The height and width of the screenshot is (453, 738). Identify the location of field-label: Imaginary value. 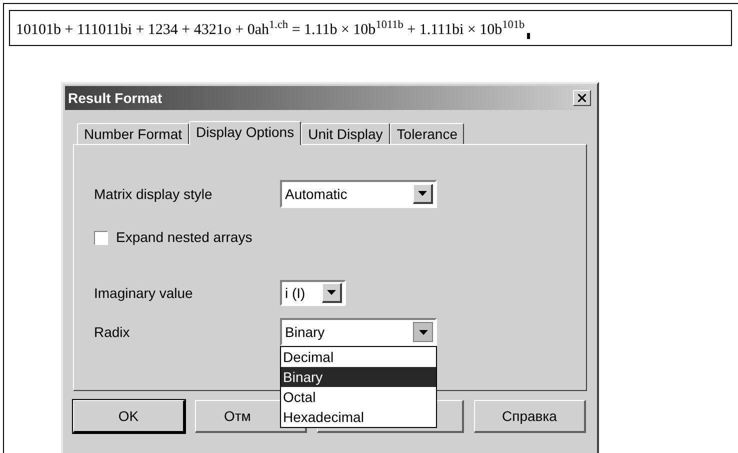
(144, 293).